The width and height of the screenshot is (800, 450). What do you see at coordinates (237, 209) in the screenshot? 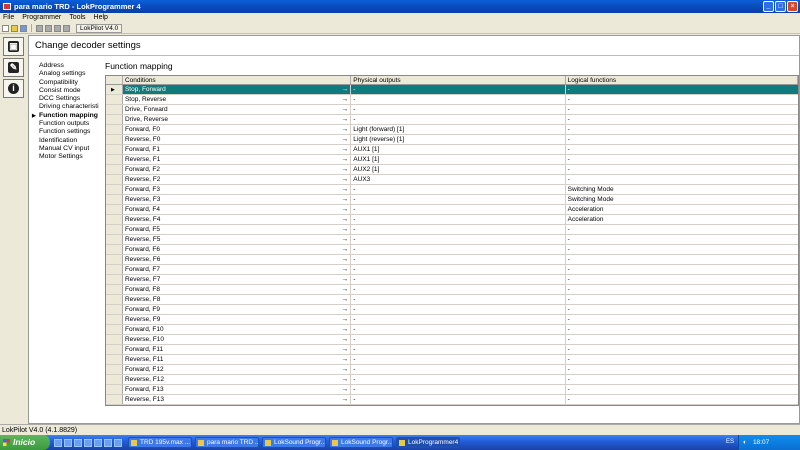
I see `cell-condition: Forward, F4 →` at bounding box center [237, 209].